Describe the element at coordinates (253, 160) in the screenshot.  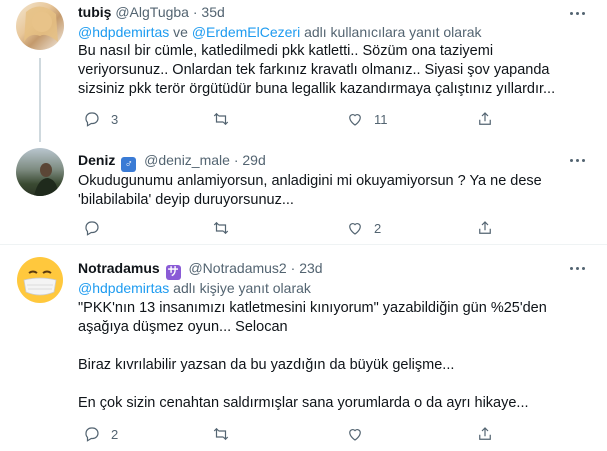
I see `tweet-time: 29d` at that location.